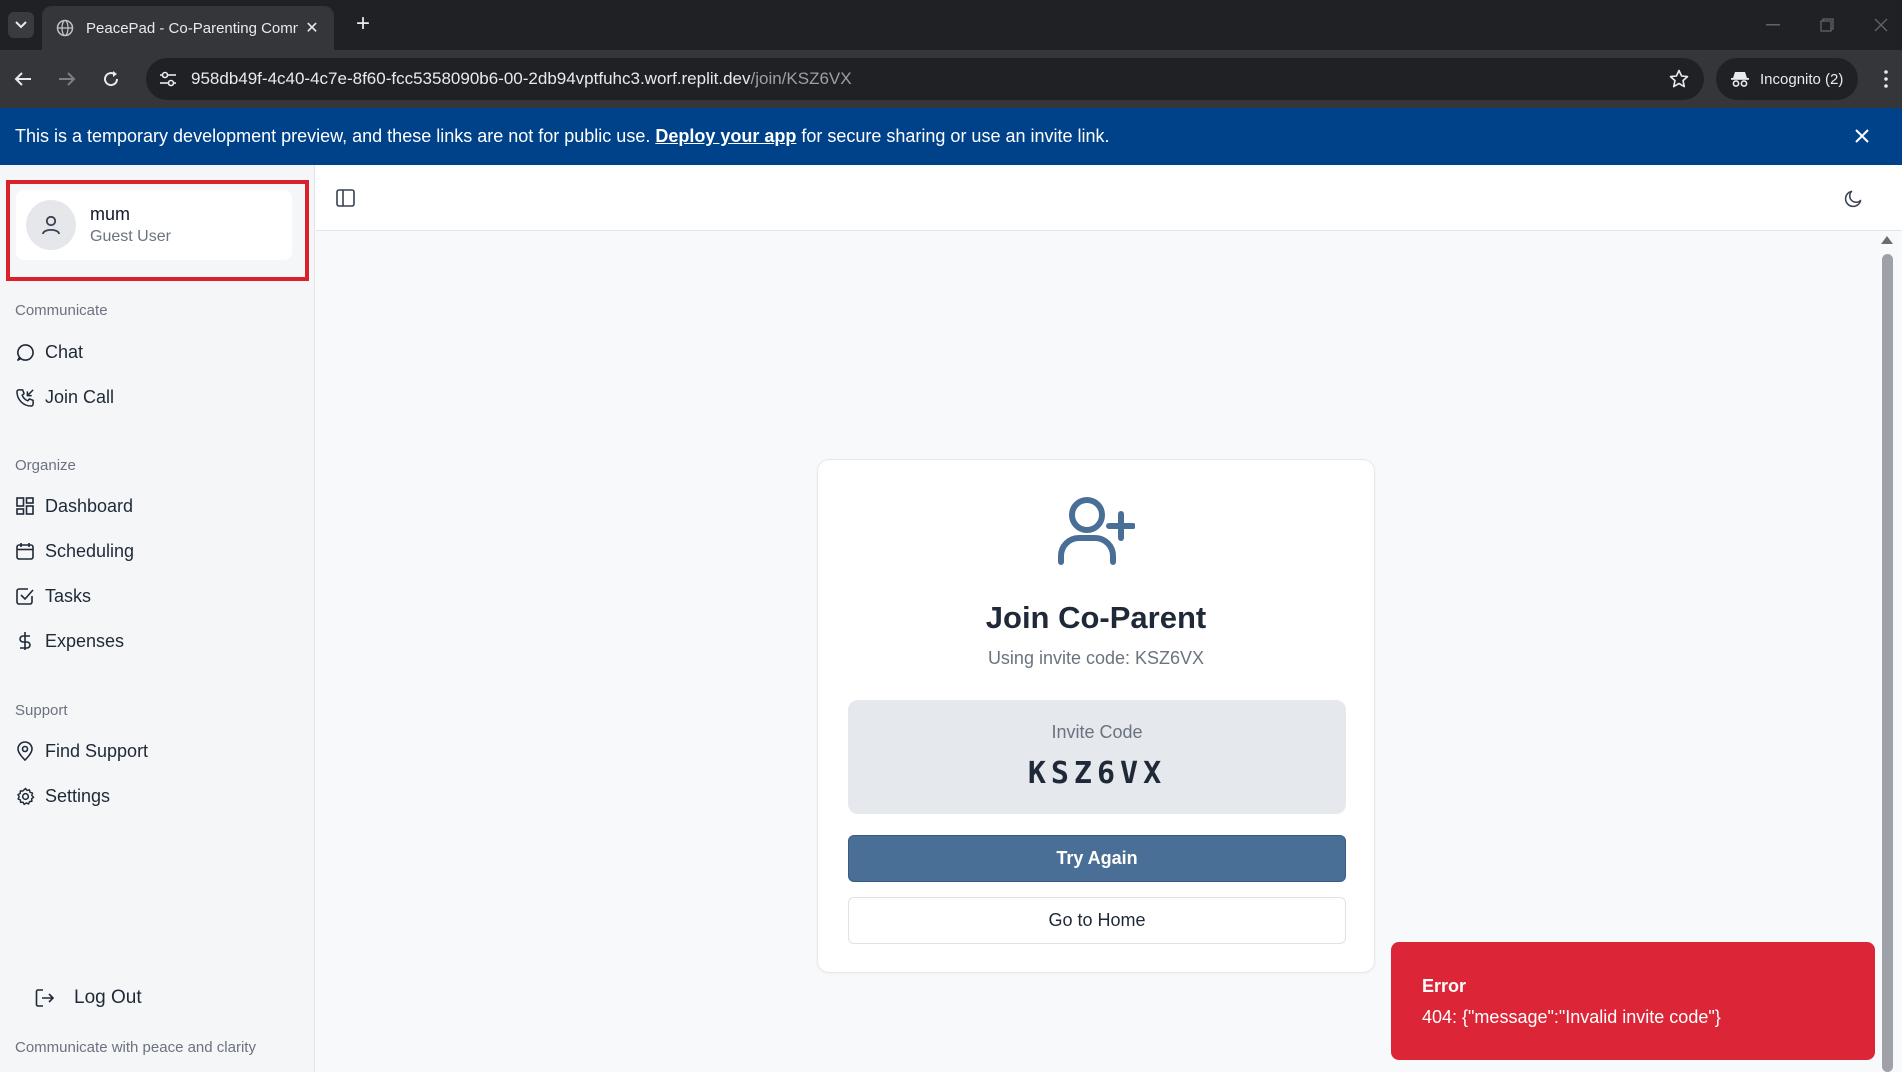  Describe the element at coordinates (1881, 25) in the screenshot. I see `close-window-icon` at that location.